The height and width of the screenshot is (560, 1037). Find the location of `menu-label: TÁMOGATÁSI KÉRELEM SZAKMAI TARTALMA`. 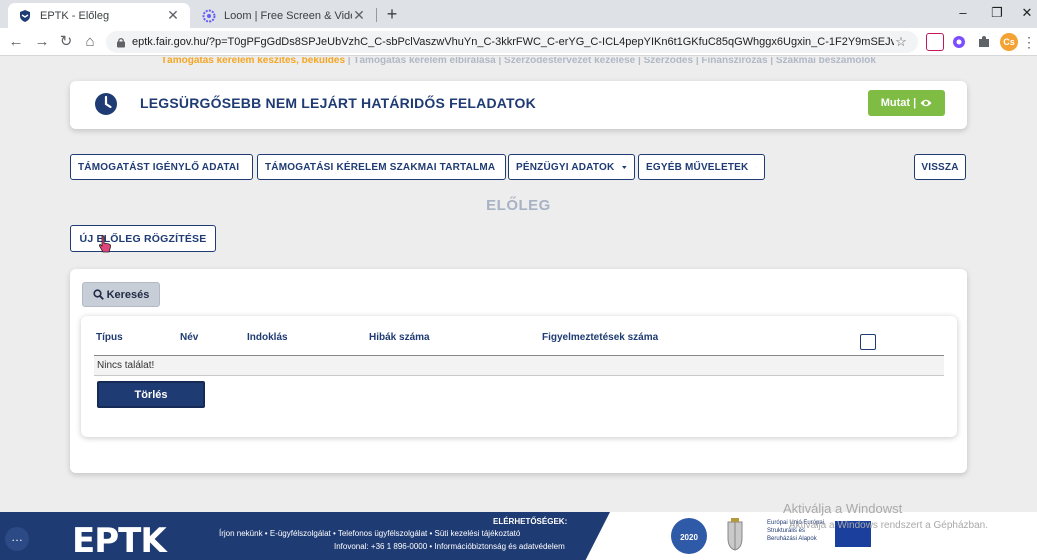

menu-label: TÁMOGATÁSI KÉRELEM SZAKMAI TARTALMA is located at coordinates (380, 167).